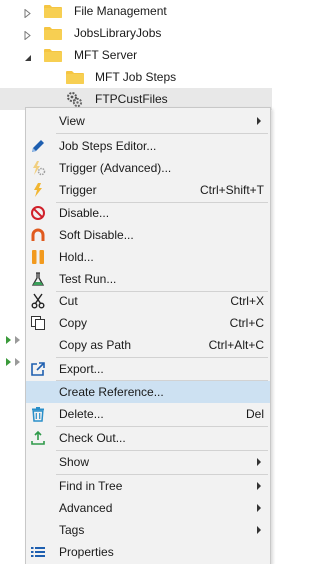 This screenshot has width=320, height=564. What do you see at coordinates (148, 462) in the screenshot?
I see `menu-item-show: Show` at bounding box center [148, 462].